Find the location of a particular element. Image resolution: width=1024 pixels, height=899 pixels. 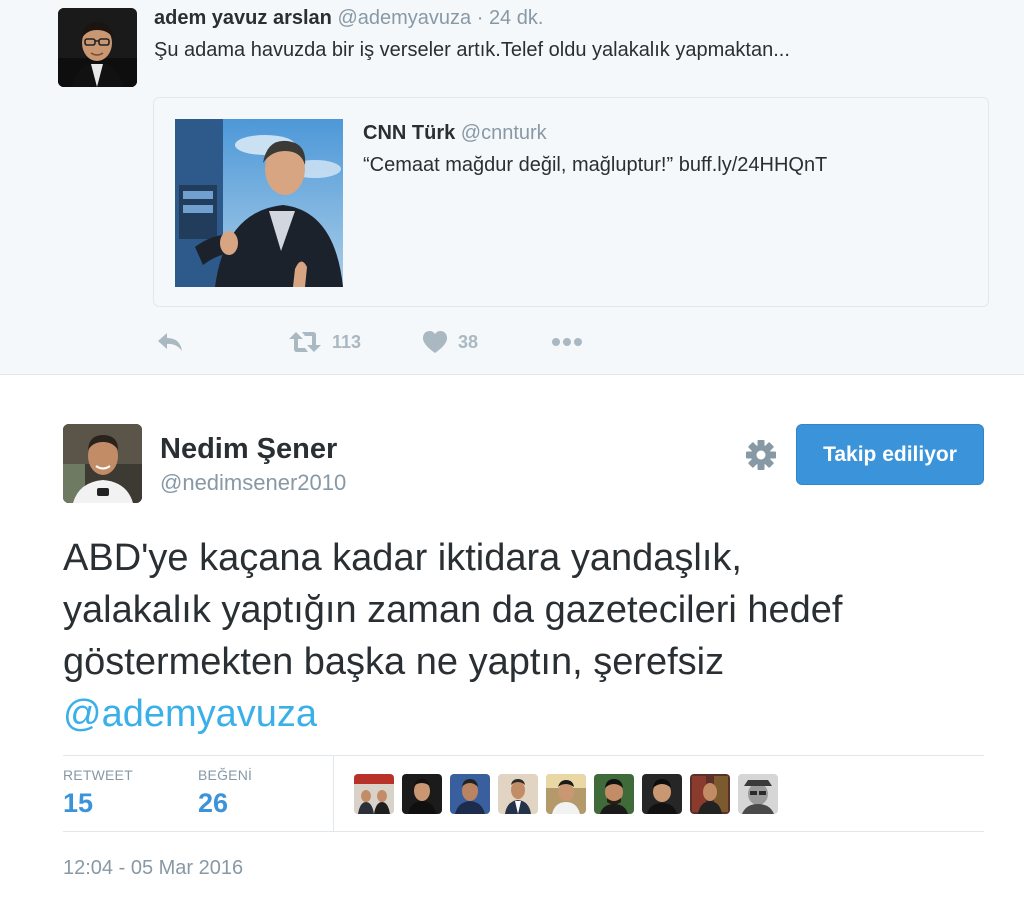

more-dots-icon is located at coordinates (567, 342).